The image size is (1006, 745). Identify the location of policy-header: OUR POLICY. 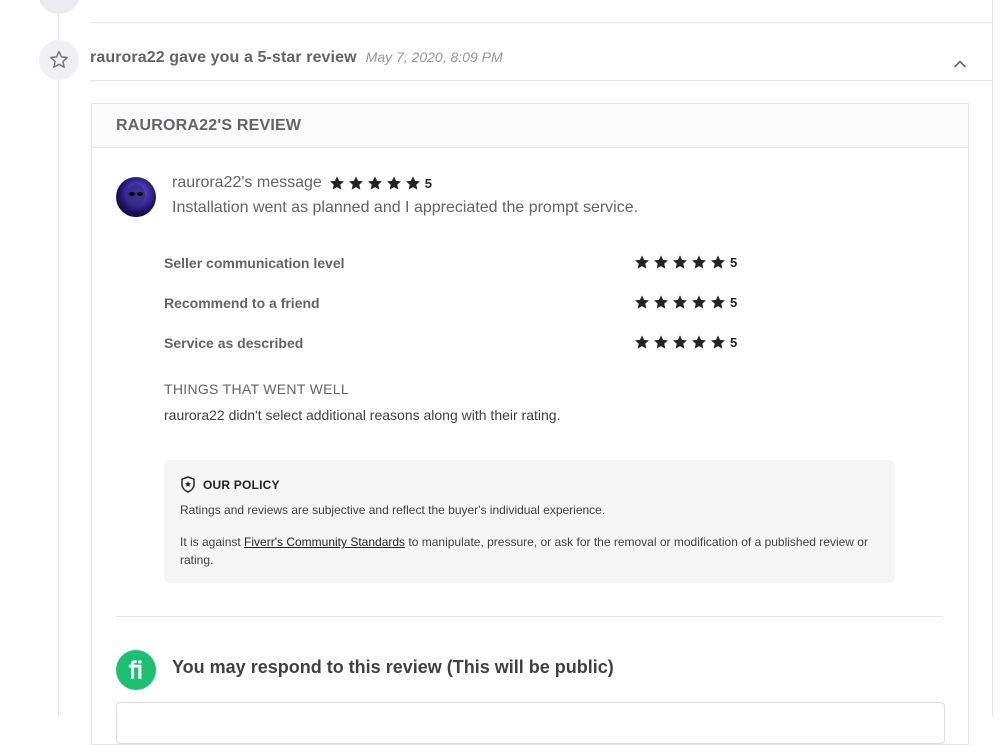
(230, 484).